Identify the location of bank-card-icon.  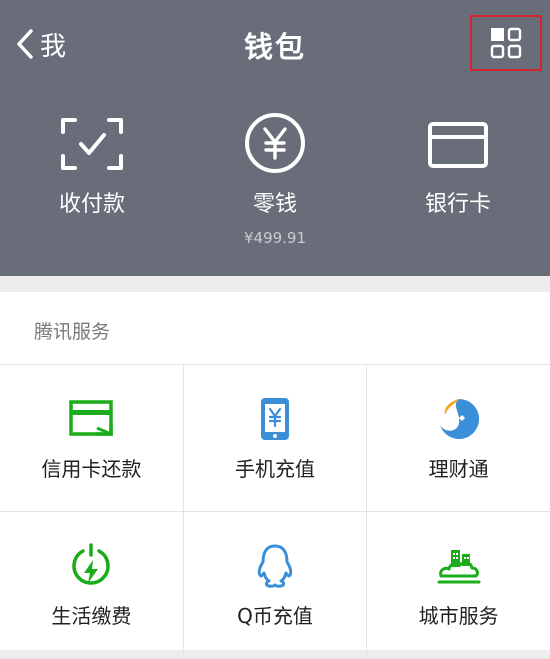
(458, 145).